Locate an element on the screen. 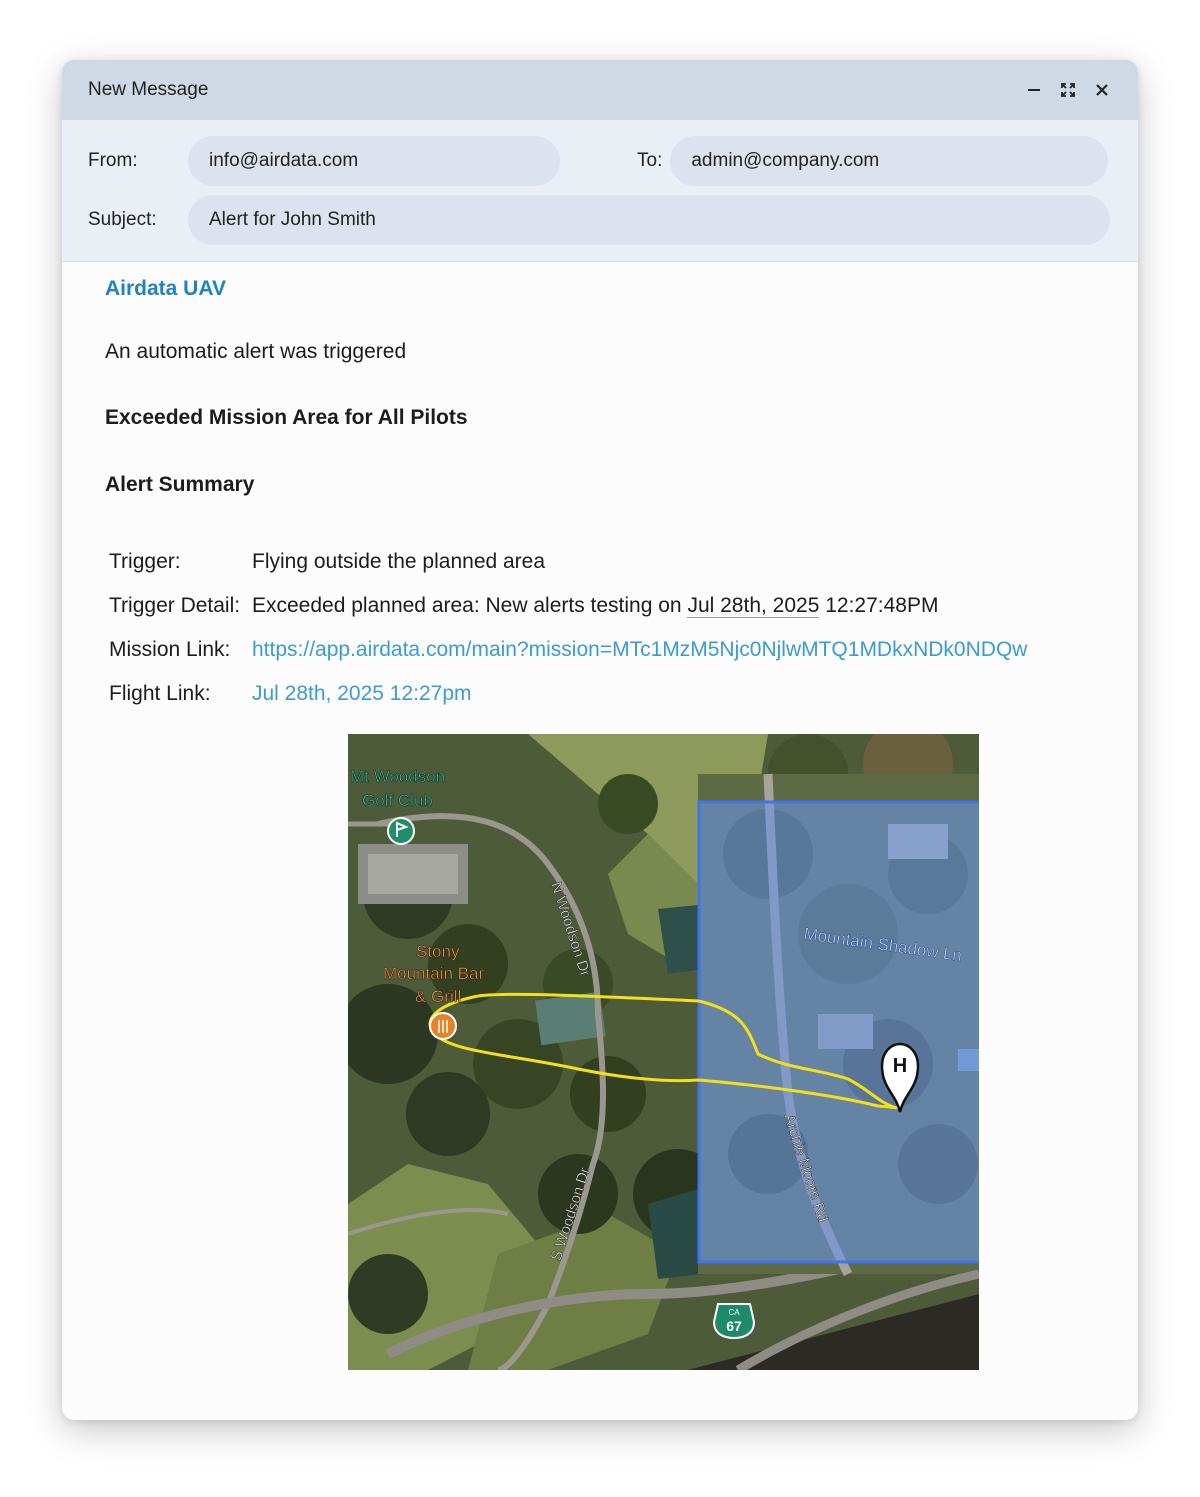 The image size is (1200, 1497). flight-link: Jul 28th, 2025 12:27pm is located at coordinates (362, 693).